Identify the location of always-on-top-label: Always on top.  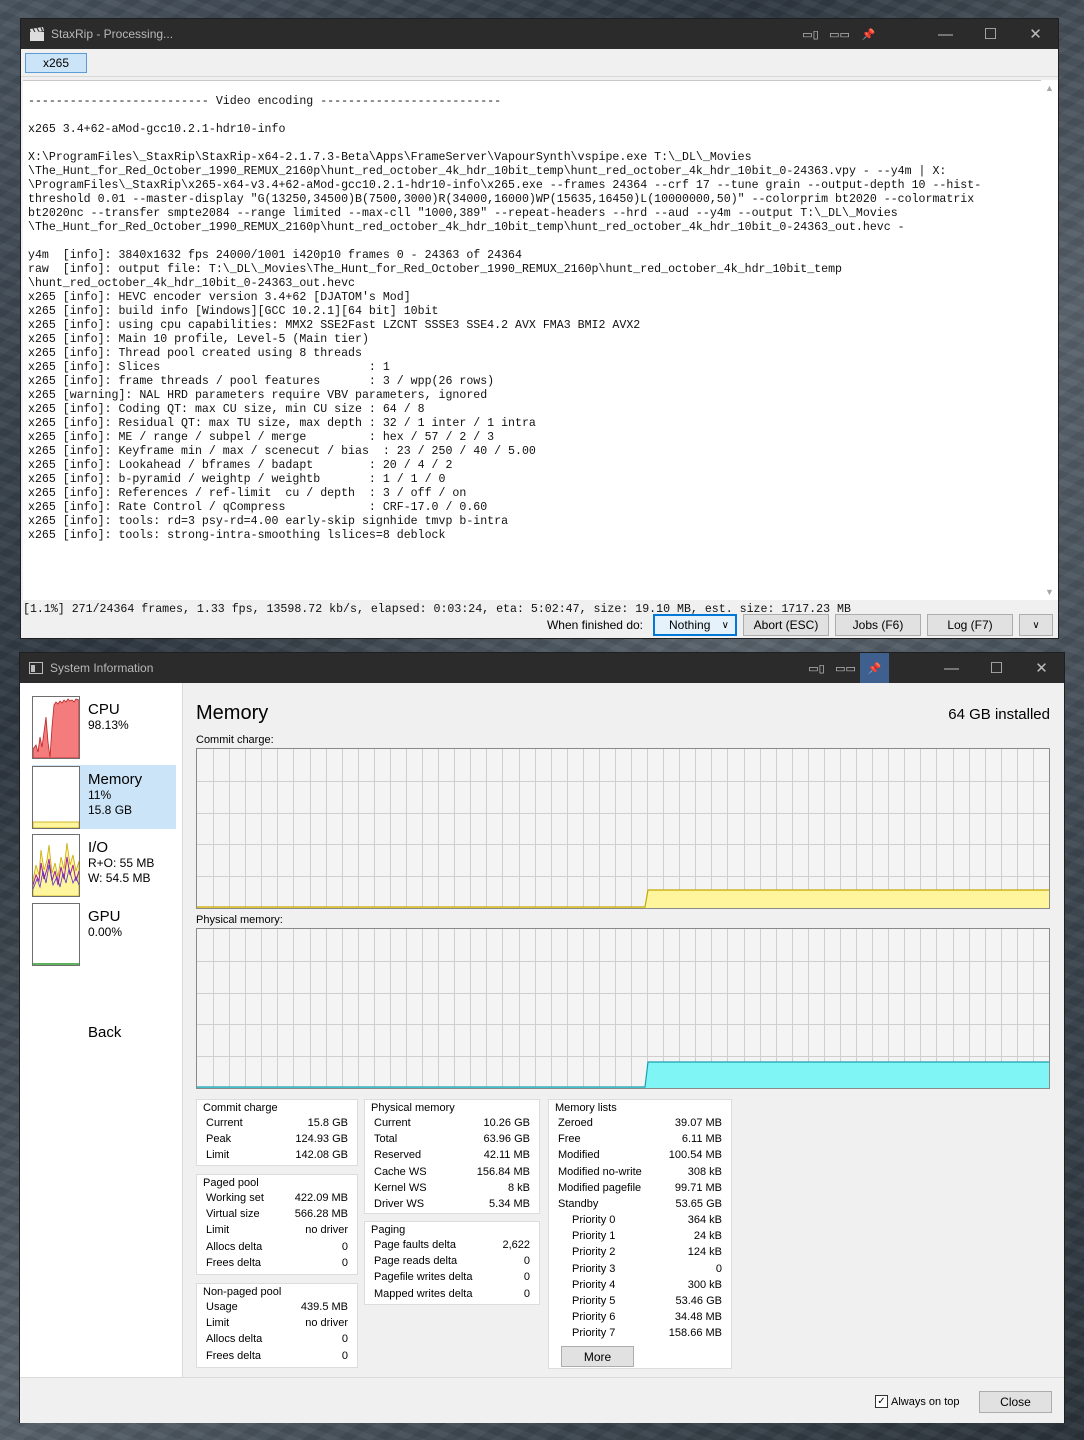
(925, 1401).